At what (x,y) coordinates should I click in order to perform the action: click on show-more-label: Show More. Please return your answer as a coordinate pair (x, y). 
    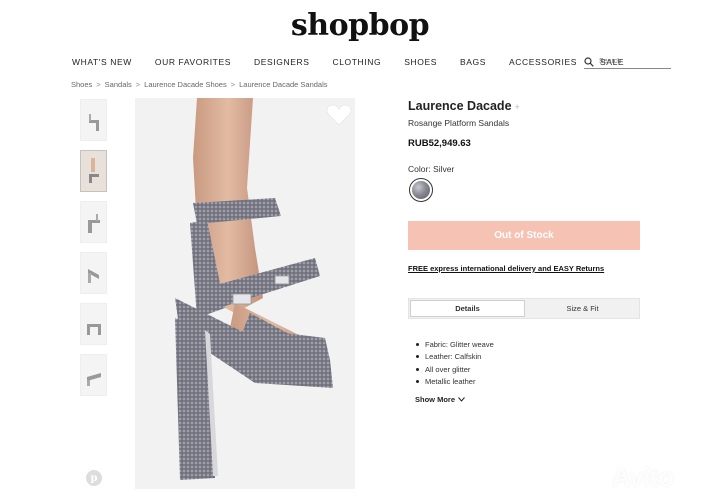
    Looking at the image, I should click on (435, 399).